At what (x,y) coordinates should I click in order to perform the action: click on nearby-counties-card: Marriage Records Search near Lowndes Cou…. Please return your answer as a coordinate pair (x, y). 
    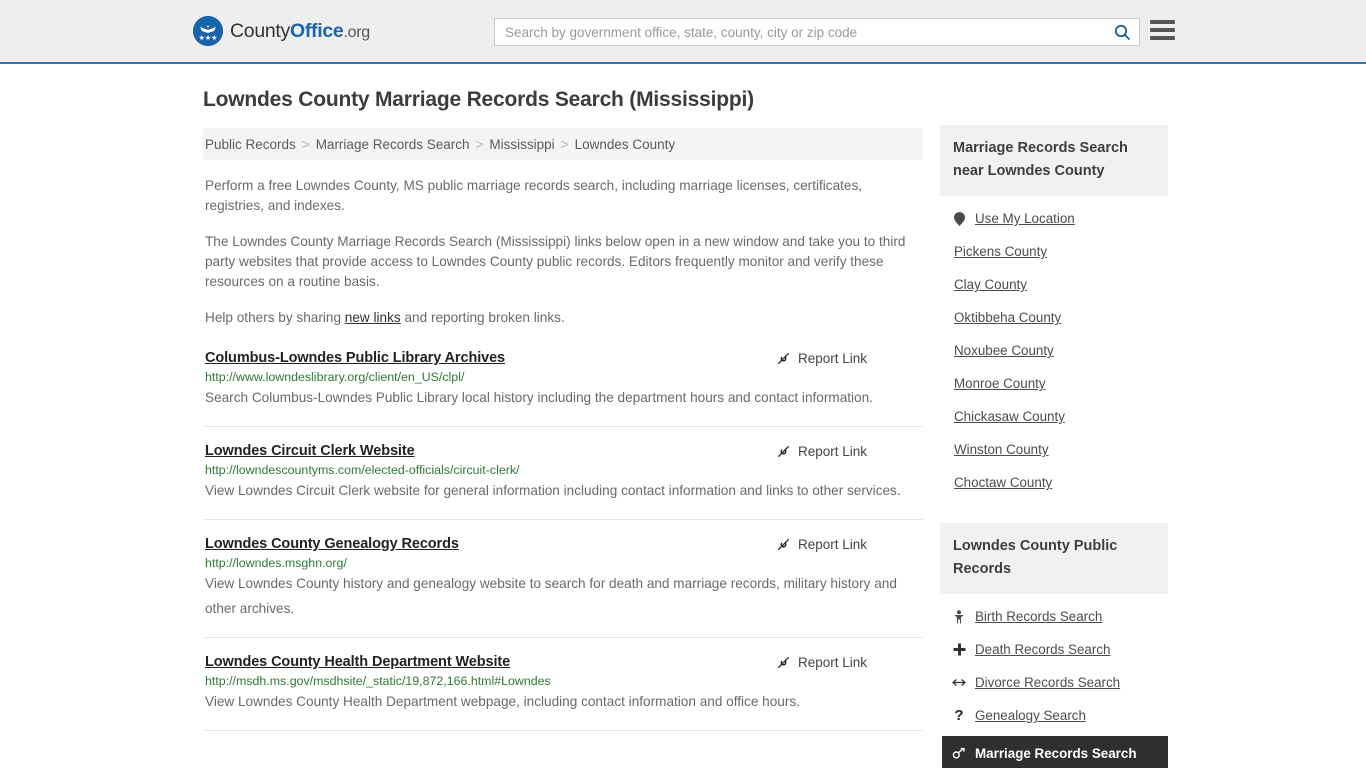
    Looking at the image, I should click on (1054, 312).